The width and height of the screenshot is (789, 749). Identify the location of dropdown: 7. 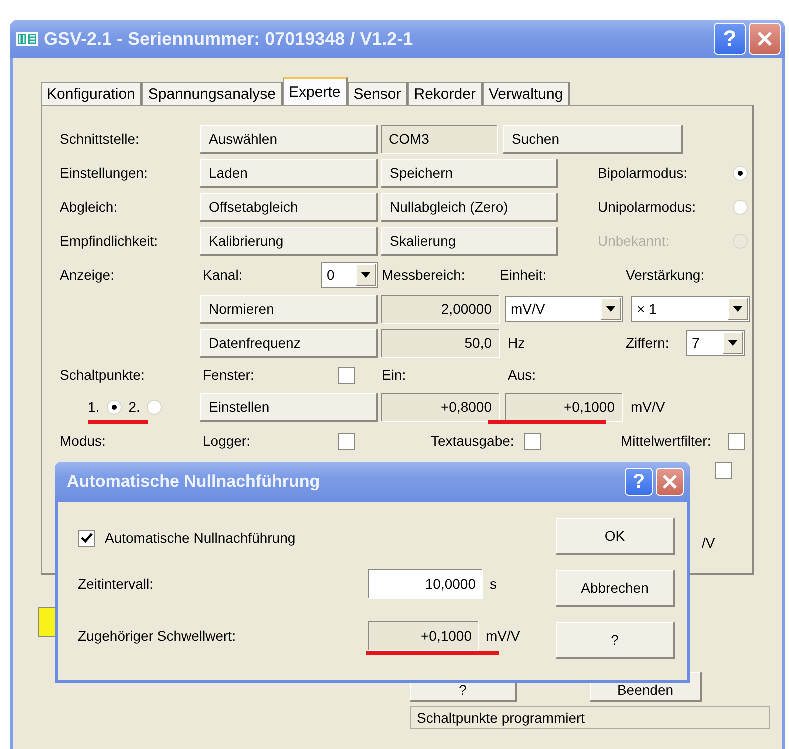
(715, 343).